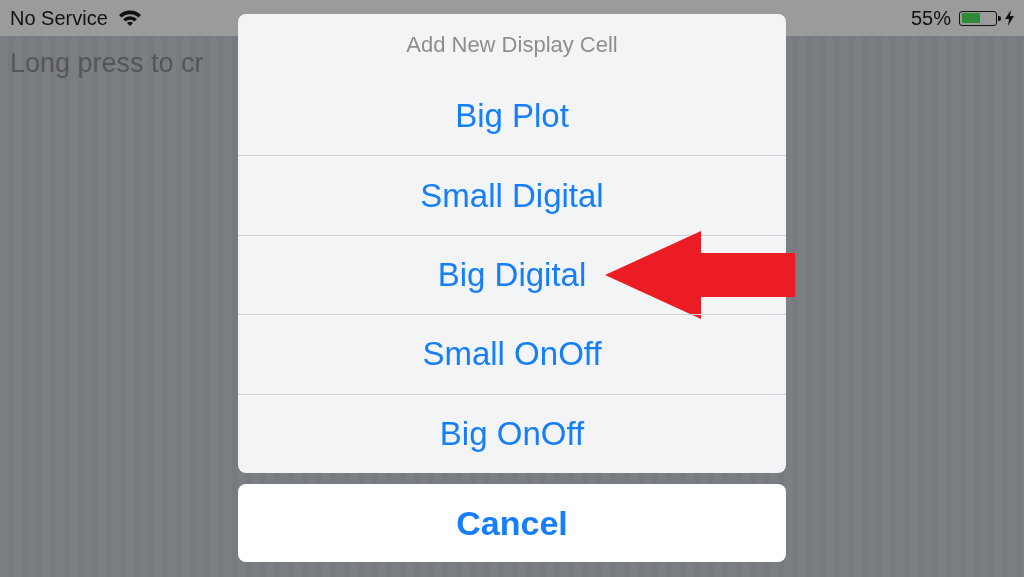  What do you see at coordinates (129, 18) in the screenshot?
I see `wifi-icon` at bounding box center [129, 18].